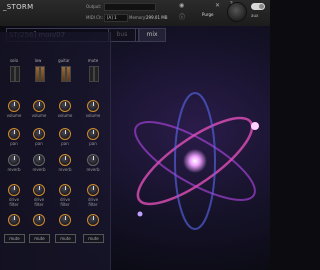  Describe the element at coordinates (96, 74) in the screenshot. I see `meter-4b` at that location.